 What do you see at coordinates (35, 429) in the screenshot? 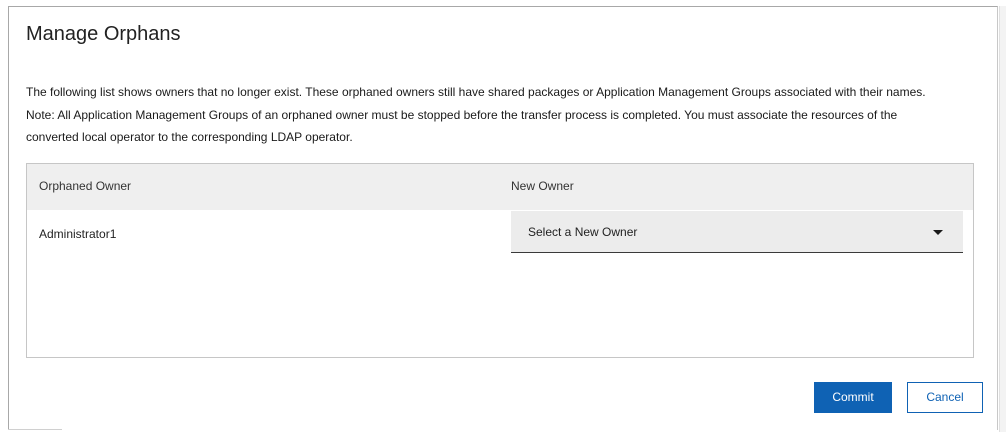
I see `divider` at bounding box center [35, 429].